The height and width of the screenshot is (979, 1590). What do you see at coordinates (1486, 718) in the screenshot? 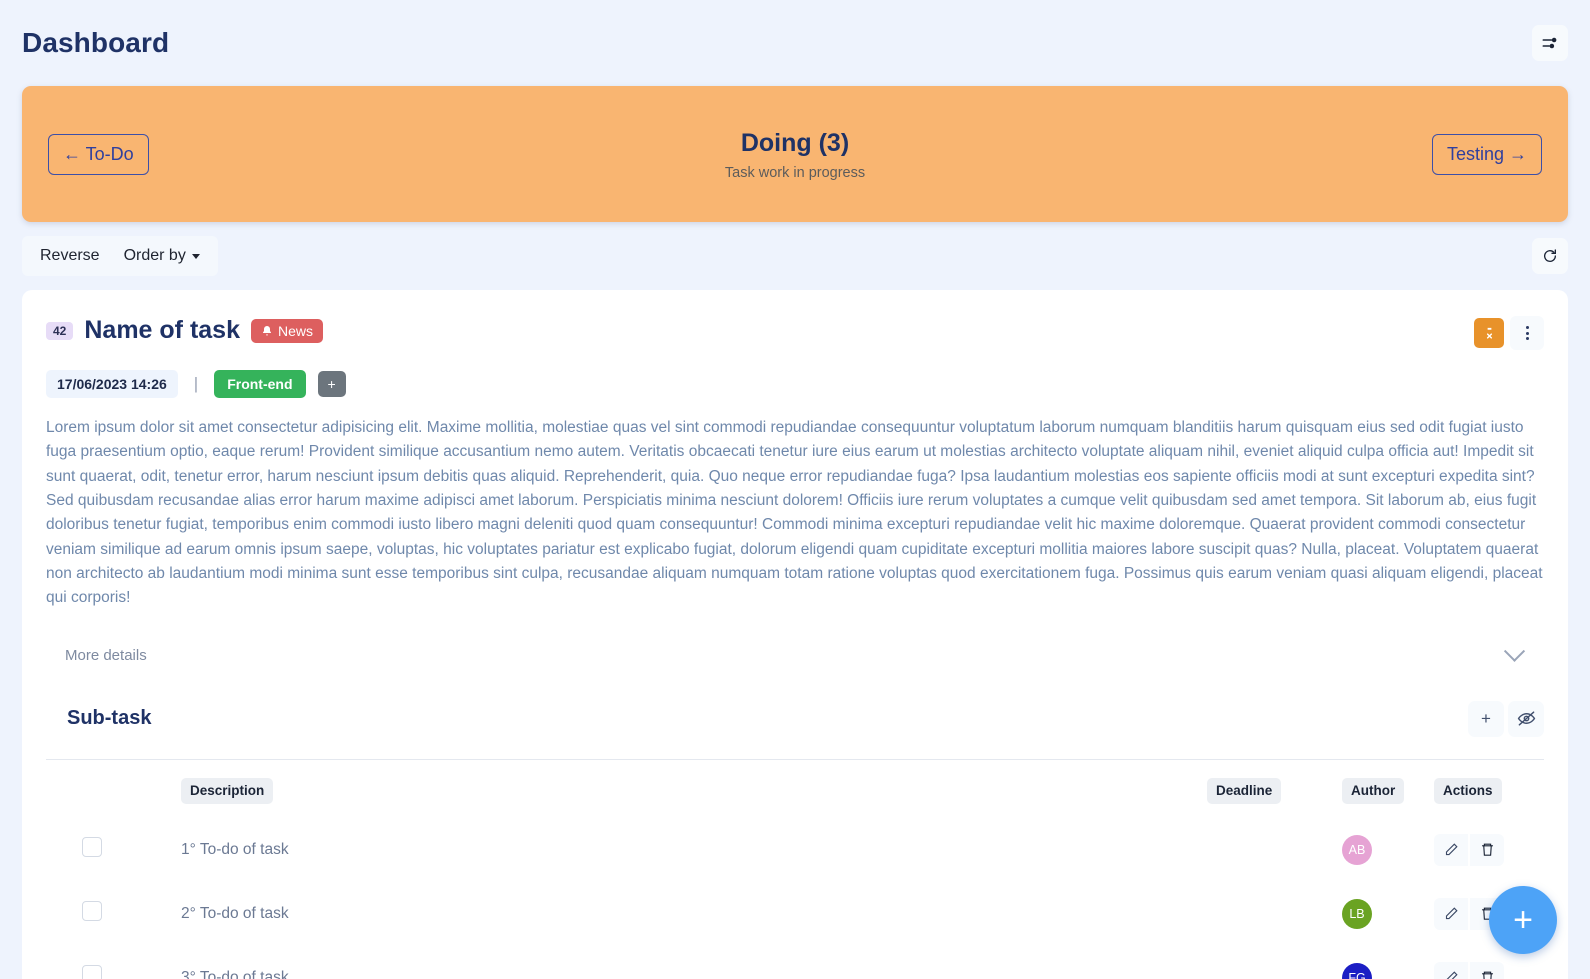
I see `add-subtask-button: +` at bounding box center [1486, 718].